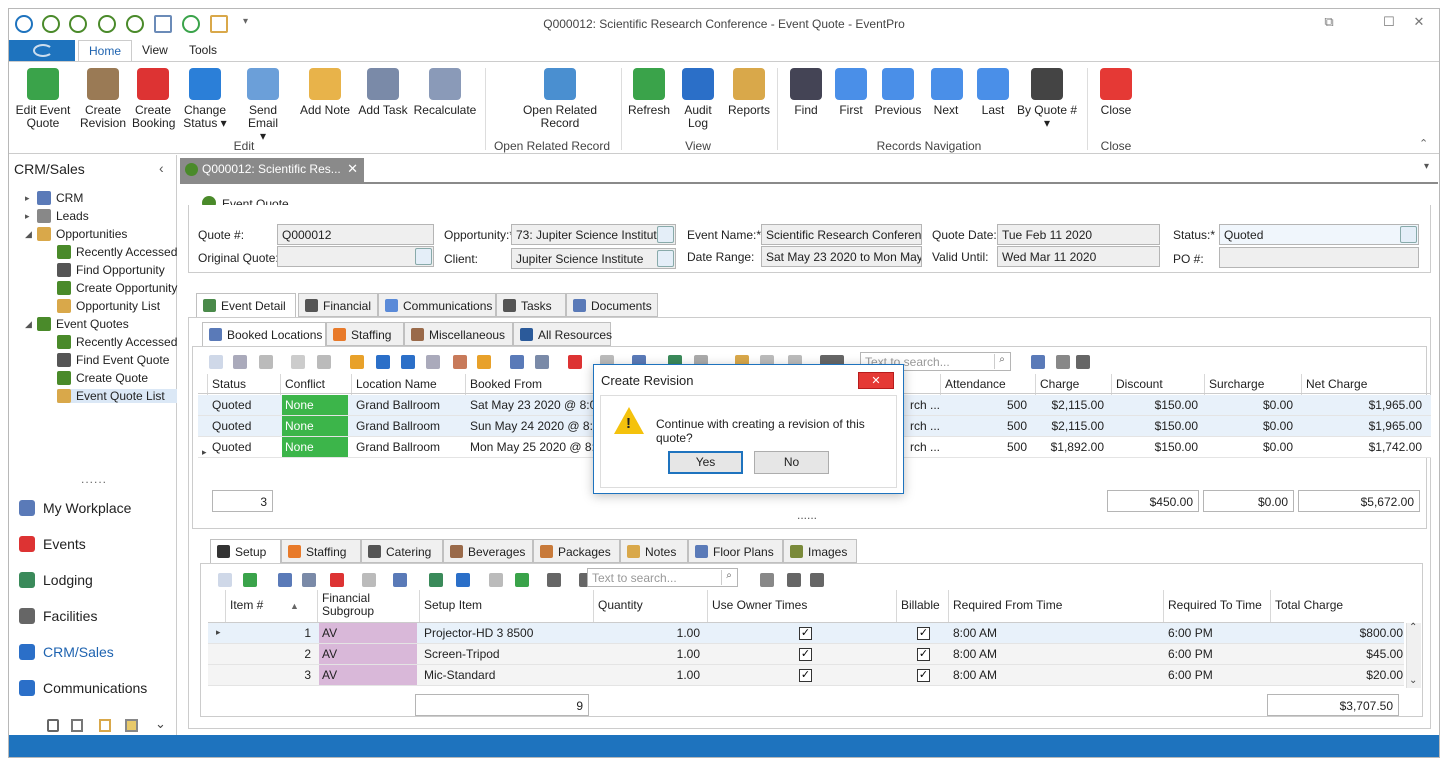  I want to click on column-header: Total Charge, so click(1309, 605).